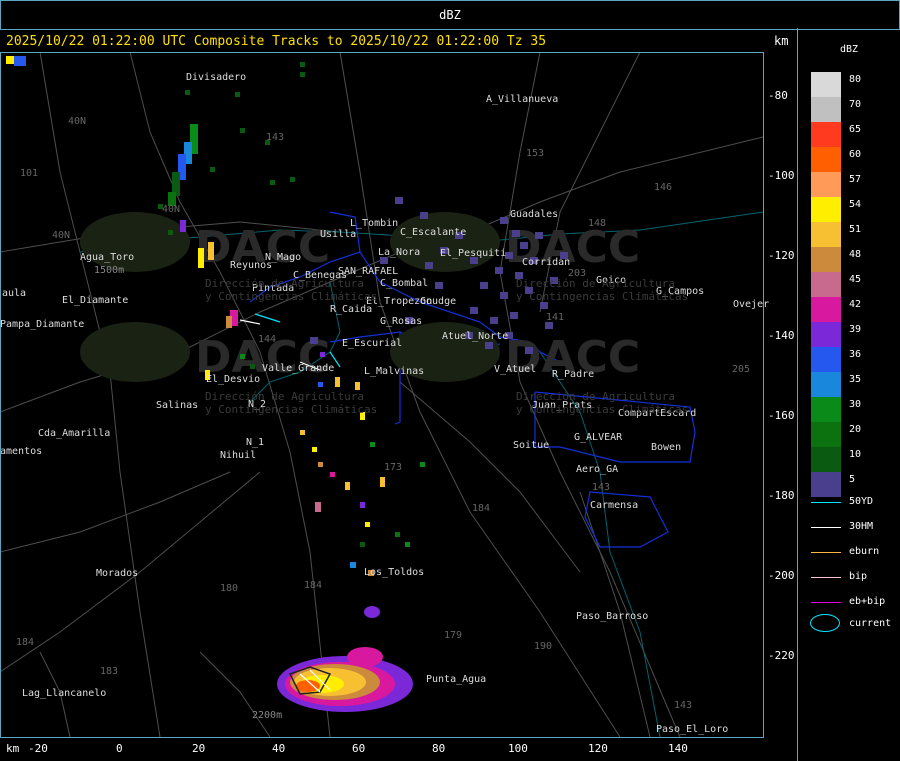  Describe the element at coordinates (359, 748) in the screenshot. I see `x-tick: 60` at that location.